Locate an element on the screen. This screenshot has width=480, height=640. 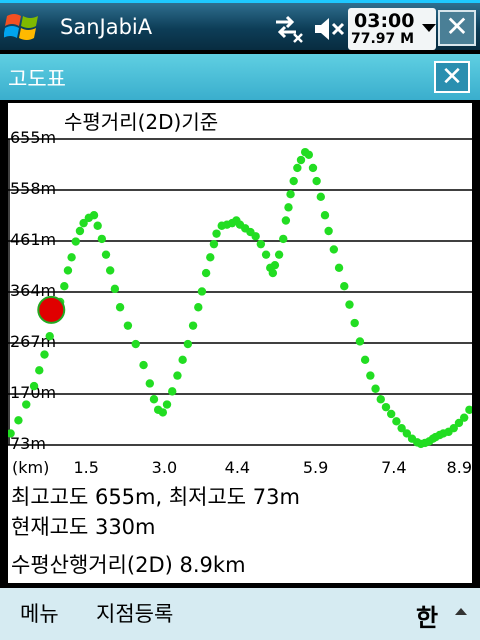
volume-muted-icon is located at coordinates (329, 29).